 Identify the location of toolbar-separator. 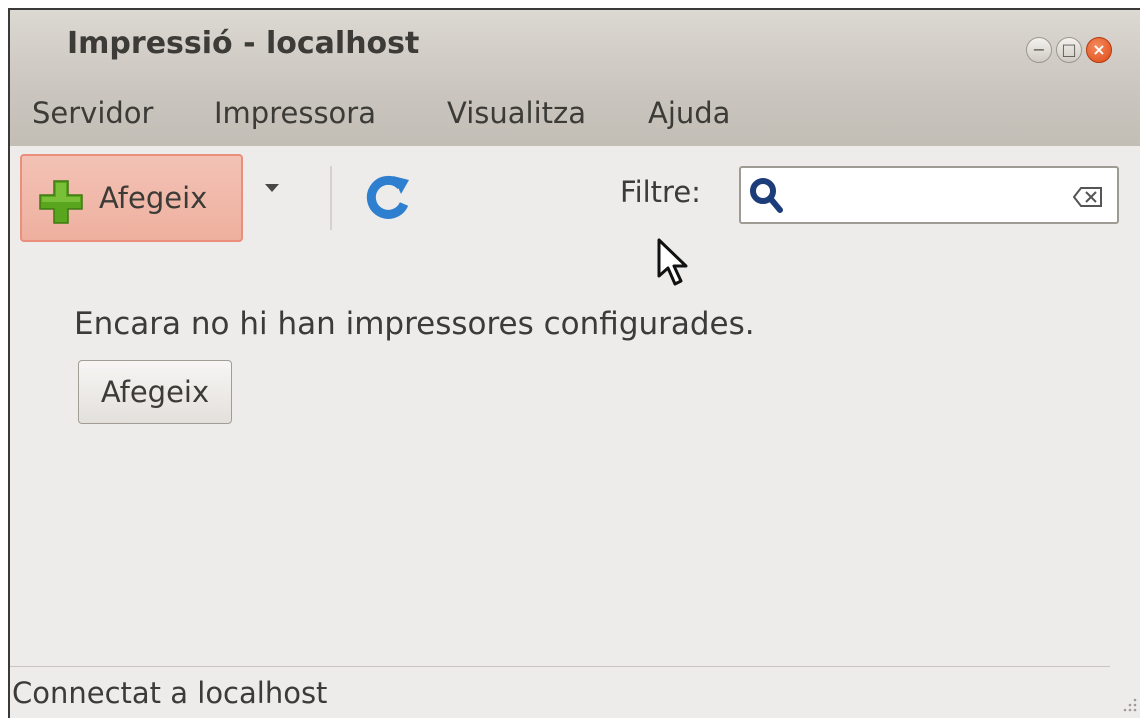
(331, 198).